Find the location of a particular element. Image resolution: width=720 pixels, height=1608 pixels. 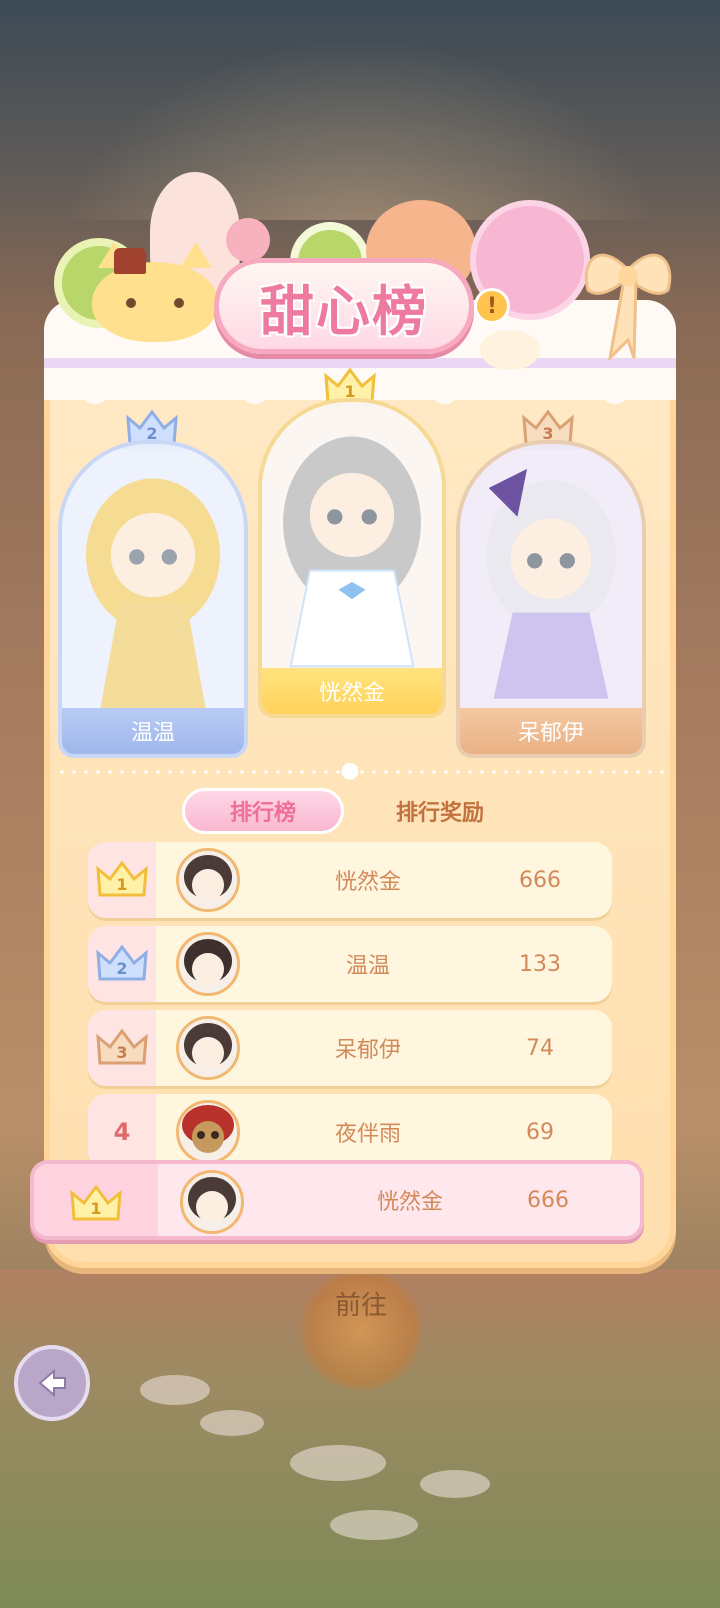

podium-name: 呆郁伊 is located at coordinates (551, 731).